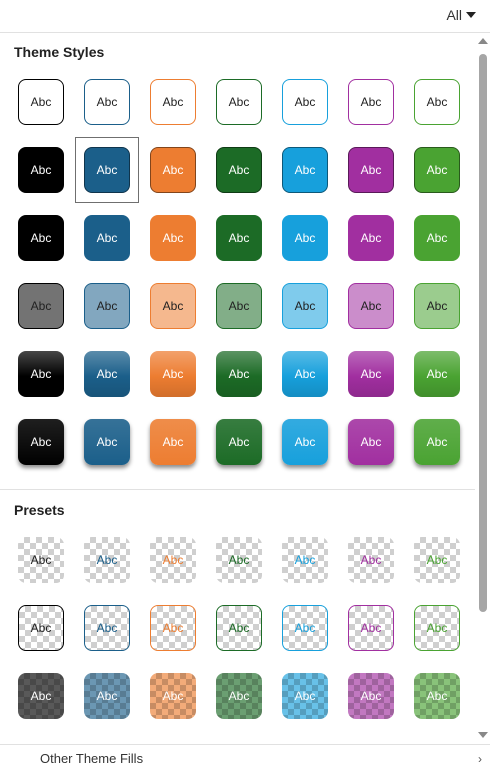 The image size is (490, 766). I want to click on theme-style-swatch-shadow-3: Abc, so click(173, 442).